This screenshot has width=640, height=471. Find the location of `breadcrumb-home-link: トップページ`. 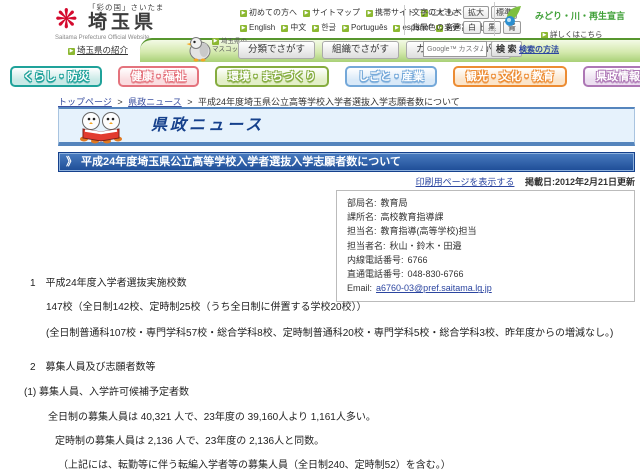

breadcrumb-home-link: トップページ is located at coordinates (85, 102).